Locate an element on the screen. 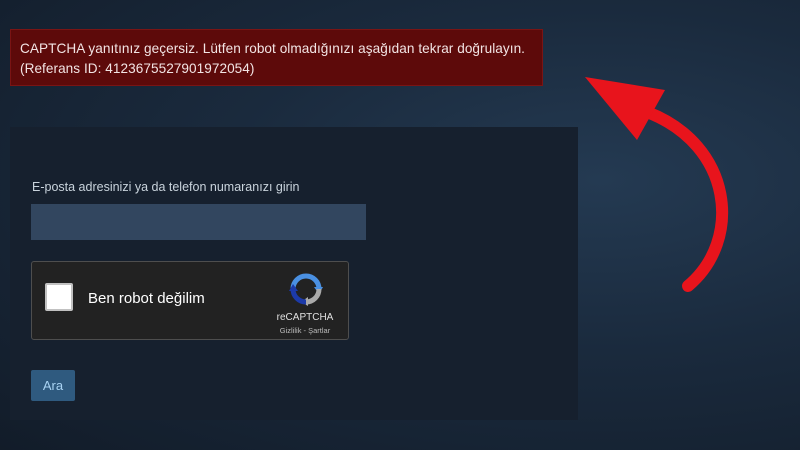 This screenshot has width=800, height=450. recaptcha-checkbox-label: Ben robot değilim is located at coordinates (146, 298).